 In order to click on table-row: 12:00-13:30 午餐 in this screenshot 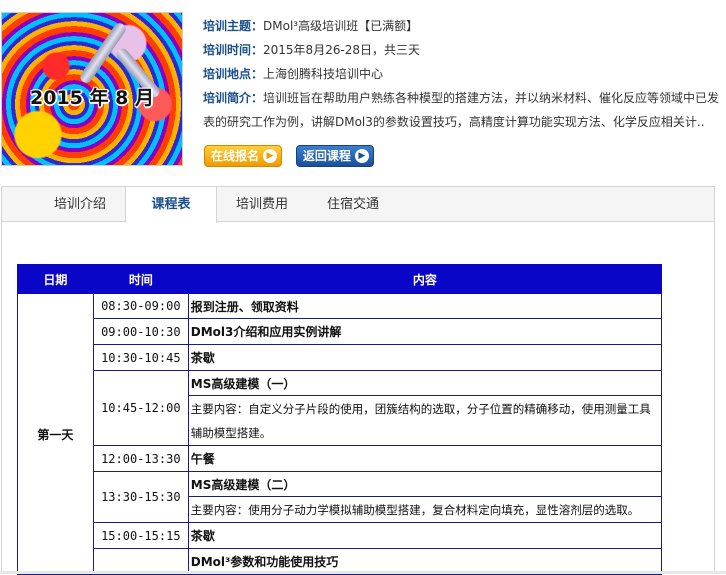, I will do `click(340, 458)`.